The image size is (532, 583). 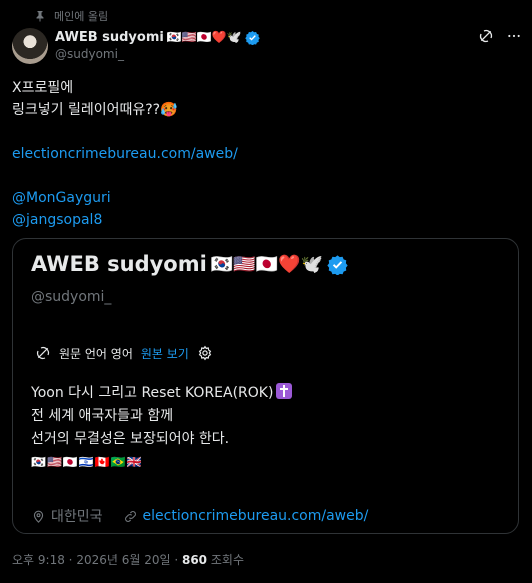 I want to click on pin-icon, so click(x=40, y=16).